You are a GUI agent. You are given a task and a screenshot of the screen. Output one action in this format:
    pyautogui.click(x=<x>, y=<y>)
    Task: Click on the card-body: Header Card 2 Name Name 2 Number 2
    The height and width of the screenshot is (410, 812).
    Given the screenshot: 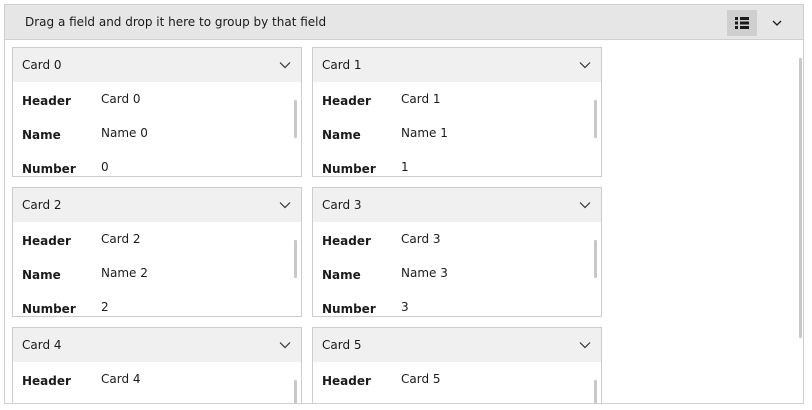 What is the action you would take?
    pyautogui.click(x=157, y=269)
    